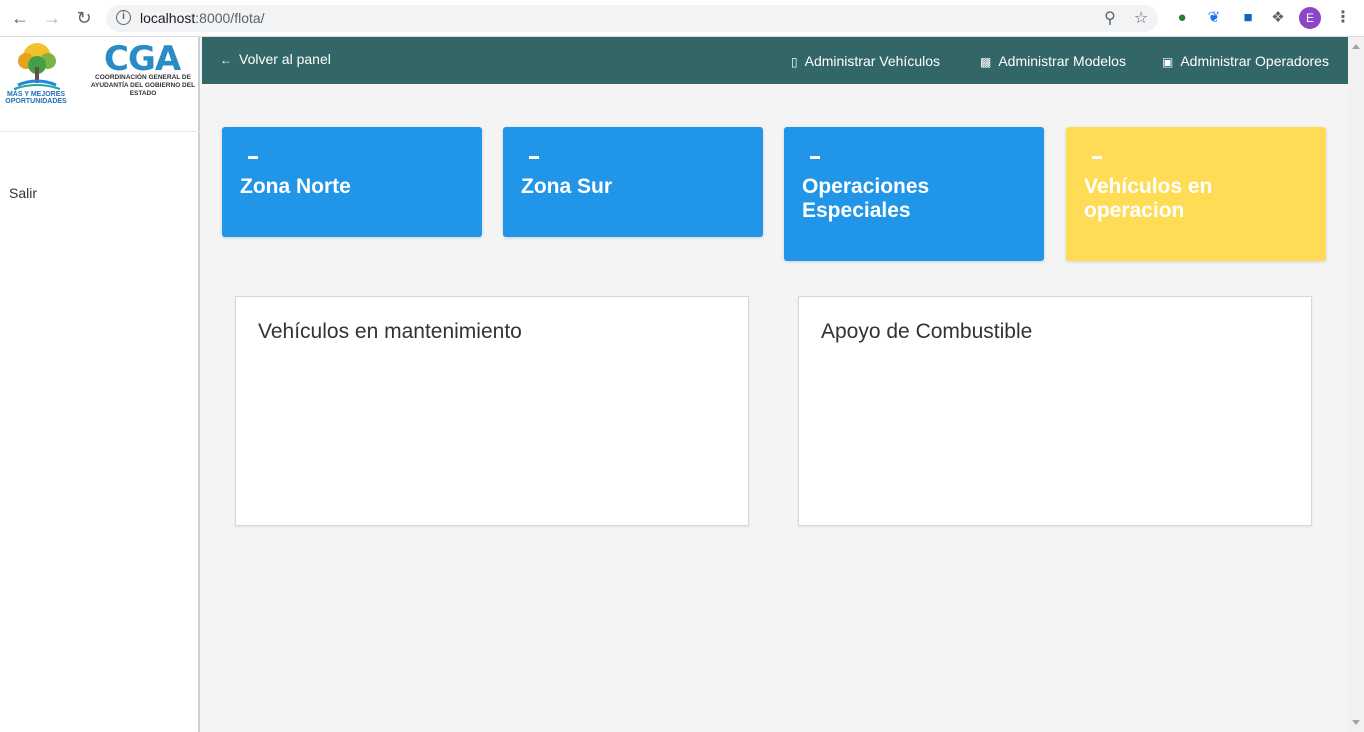  What do you see at coordinates (1248, 18) in the screenshot?
I see `extension-badge-icon: ■` at bounding box center [1248, 18].